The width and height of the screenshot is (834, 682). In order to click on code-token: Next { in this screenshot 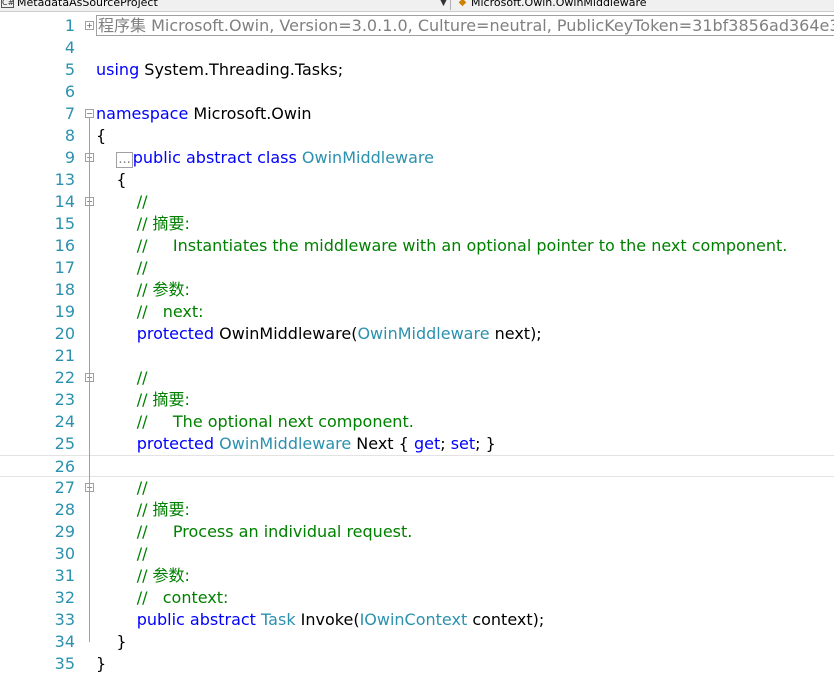, I will do `click(382, 443)`.